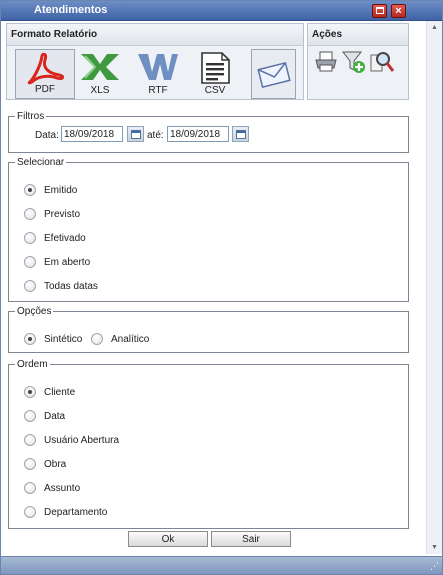  I want to click on vertical-scrollbar: ▲ ▼, so click(434, 287).